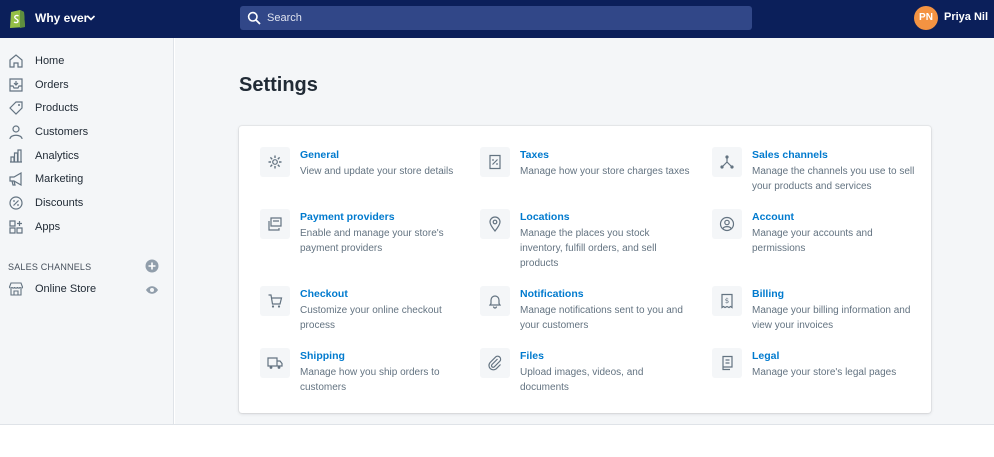  What do you see at coordinates (582, 380) in the screenshot?
I see `setting-description: Upload images, videos, and documents` at bounding box center [582, 380].